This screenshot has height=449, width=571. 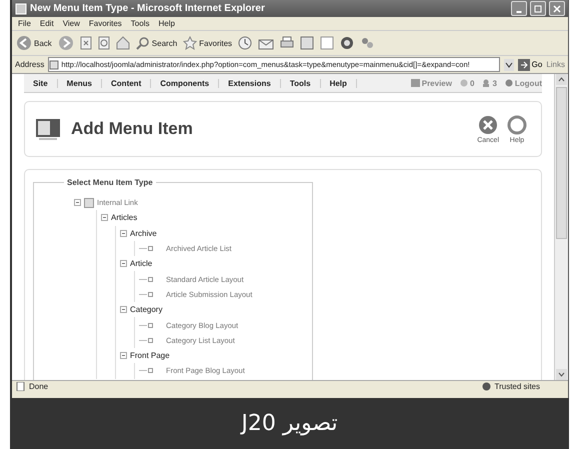 What do you see at coordinates (124, 217) in the screenshot?
I see `tree-item: Articles` at bounding box center [124, 217].